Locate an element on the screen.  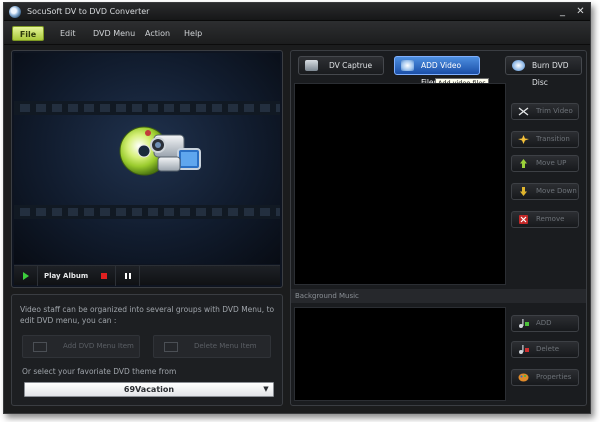
remove-button: Remove is located at coordinates (545, 219).